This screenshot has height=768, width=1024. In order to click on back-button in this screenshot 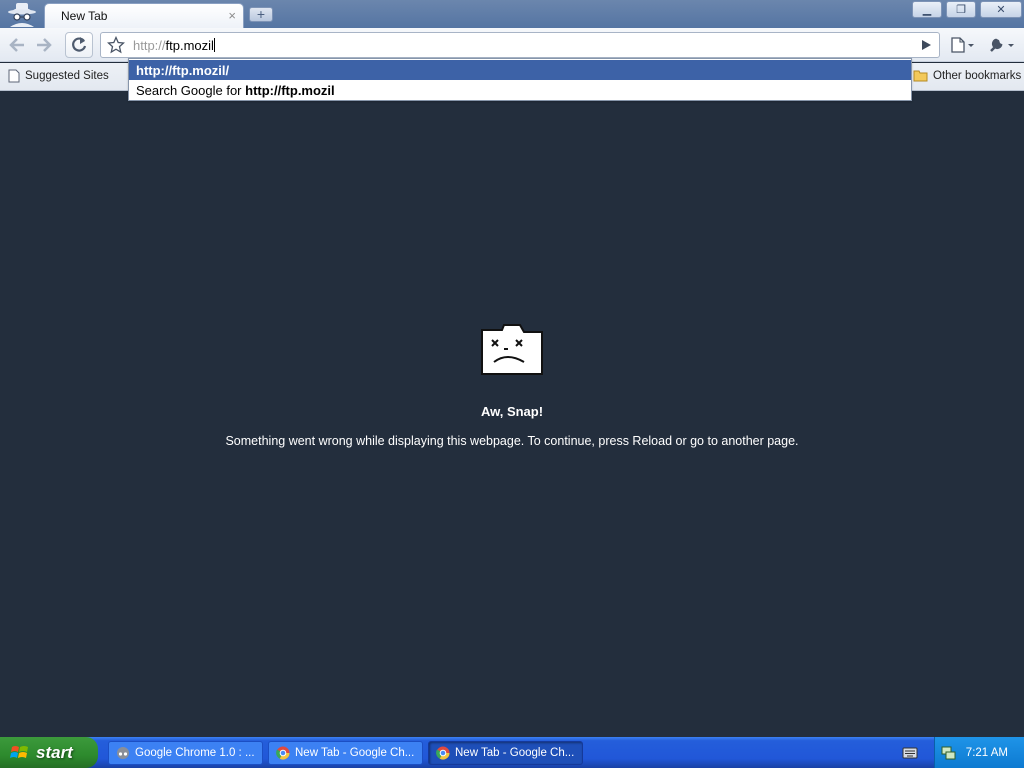, I will do `click(17, 45)`.